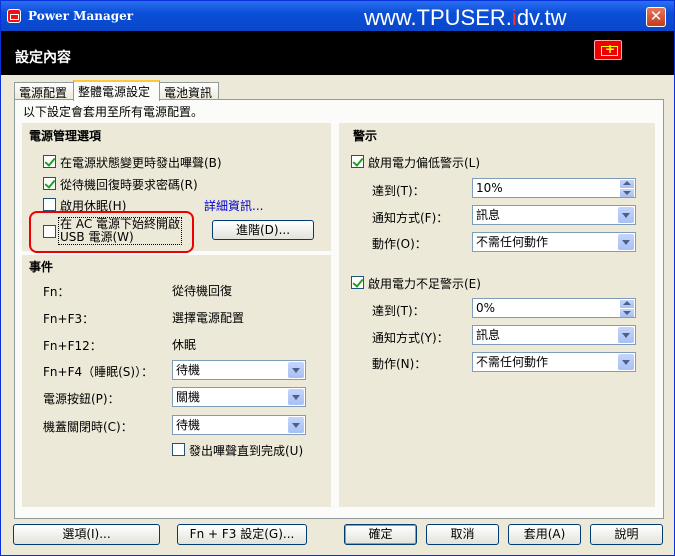  What do you see at coordinates (72, 346) in the screenshot?
I see `event-key-fnf12: Fn+F12：` at bounding box center [72, 346].